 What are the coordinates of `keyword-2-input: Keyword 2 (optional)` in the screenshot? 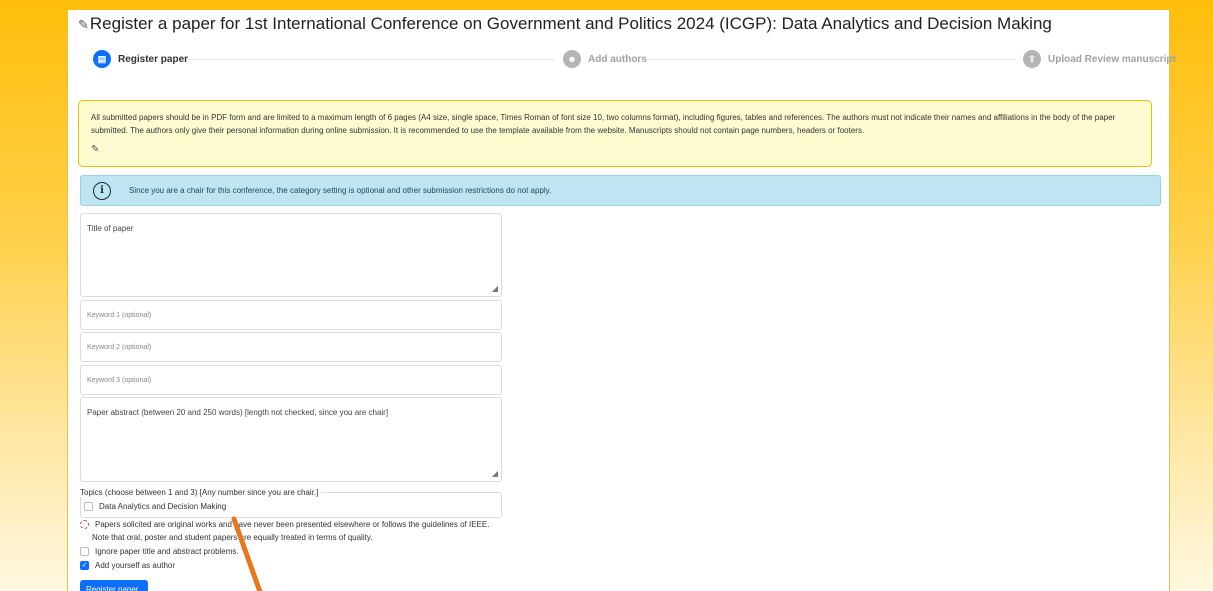 It's located at (291, 347).